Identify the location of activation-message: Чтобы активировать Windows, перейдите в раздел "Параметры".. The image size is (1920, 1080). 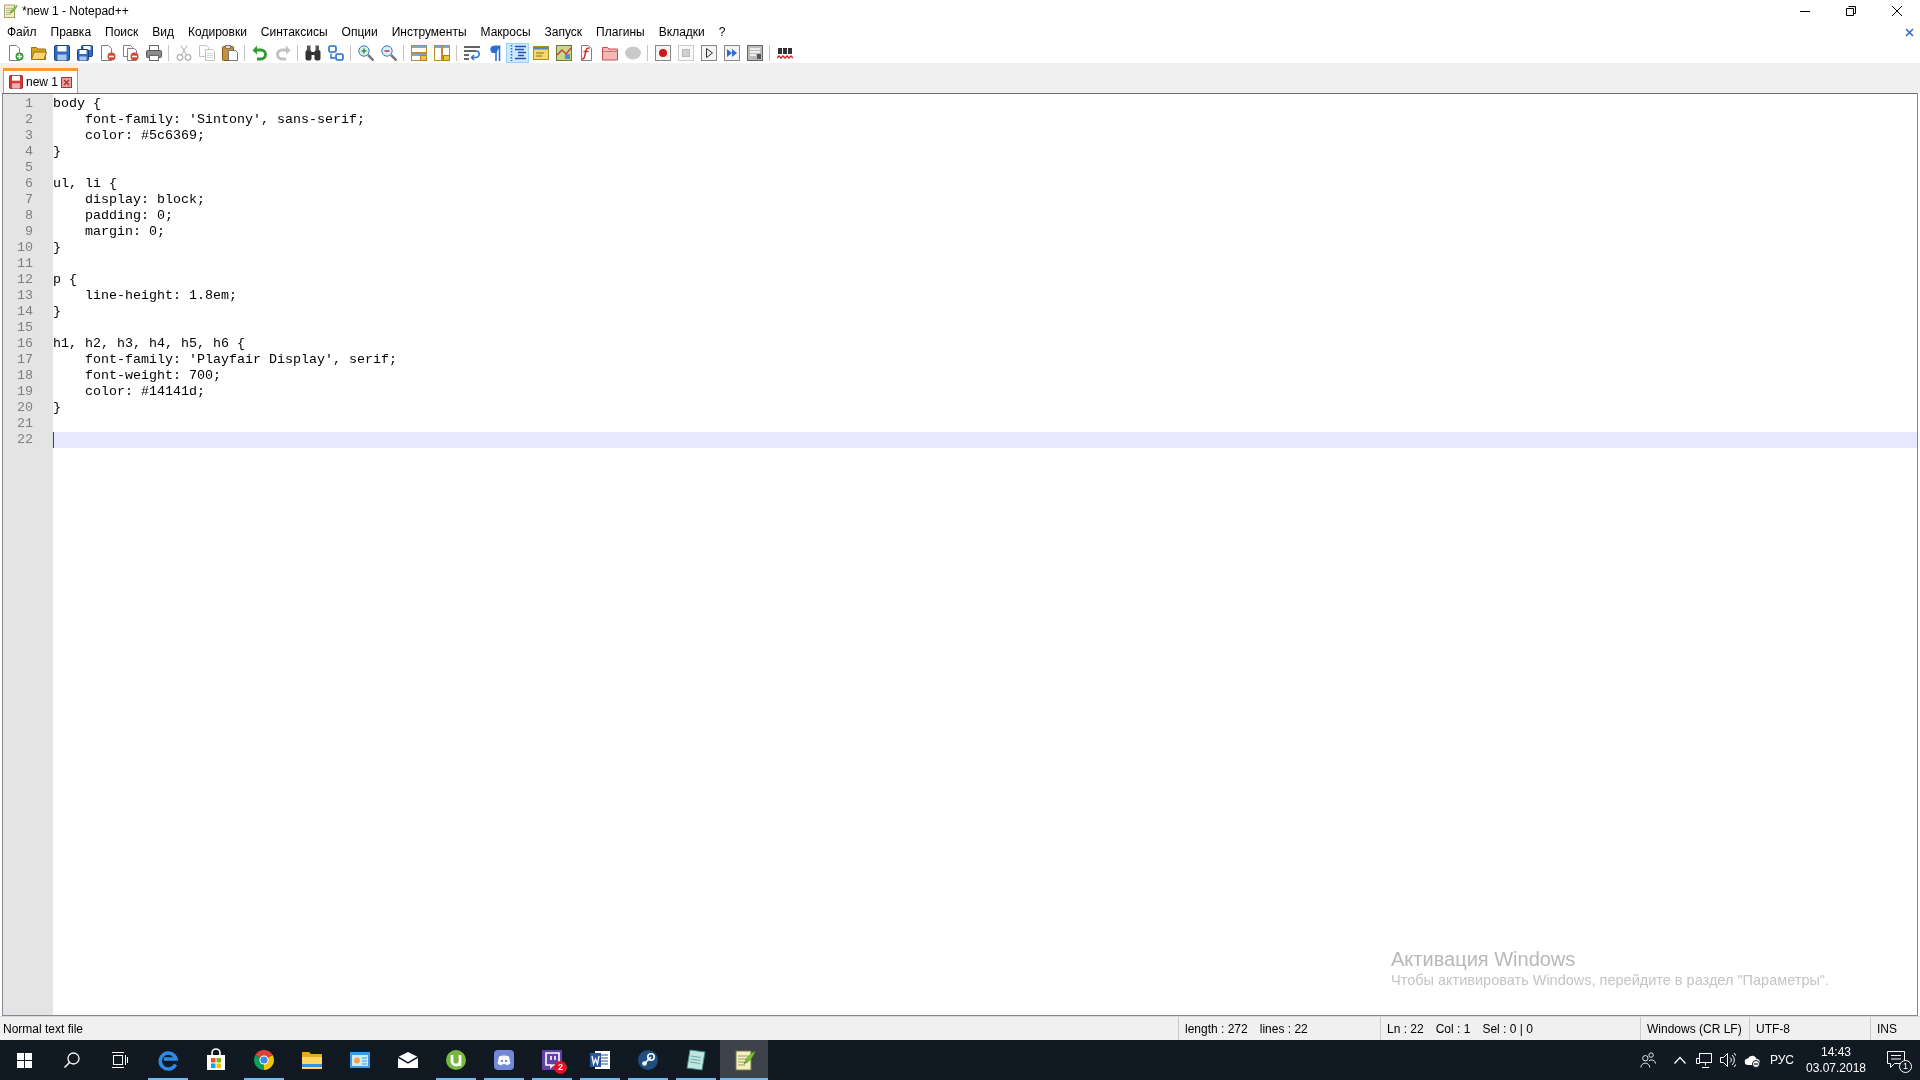
(1610, 980).